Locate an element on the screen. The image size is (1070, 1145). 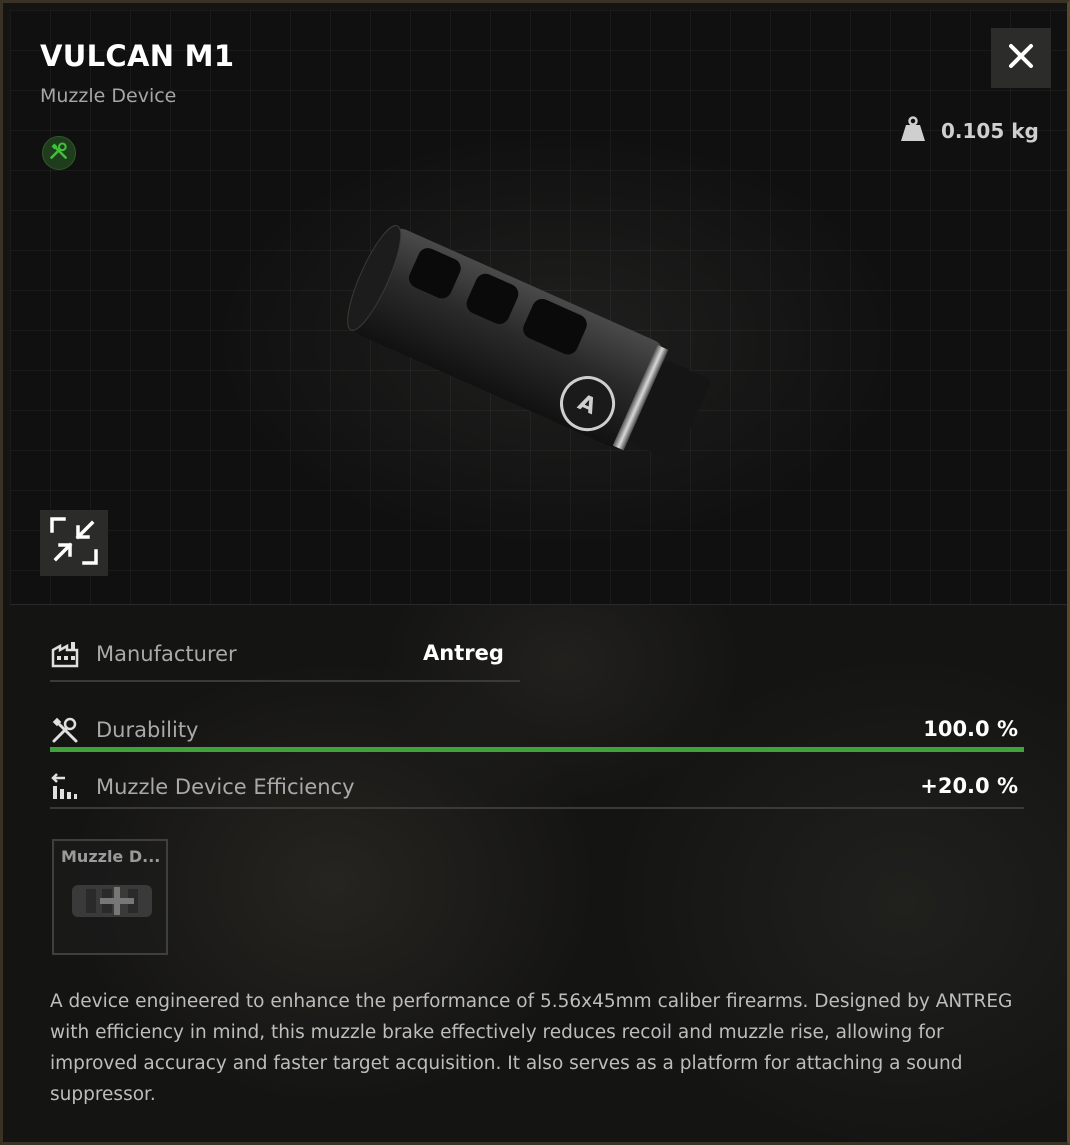
collapse-arrows-icon is located at coordinates (74, 543).